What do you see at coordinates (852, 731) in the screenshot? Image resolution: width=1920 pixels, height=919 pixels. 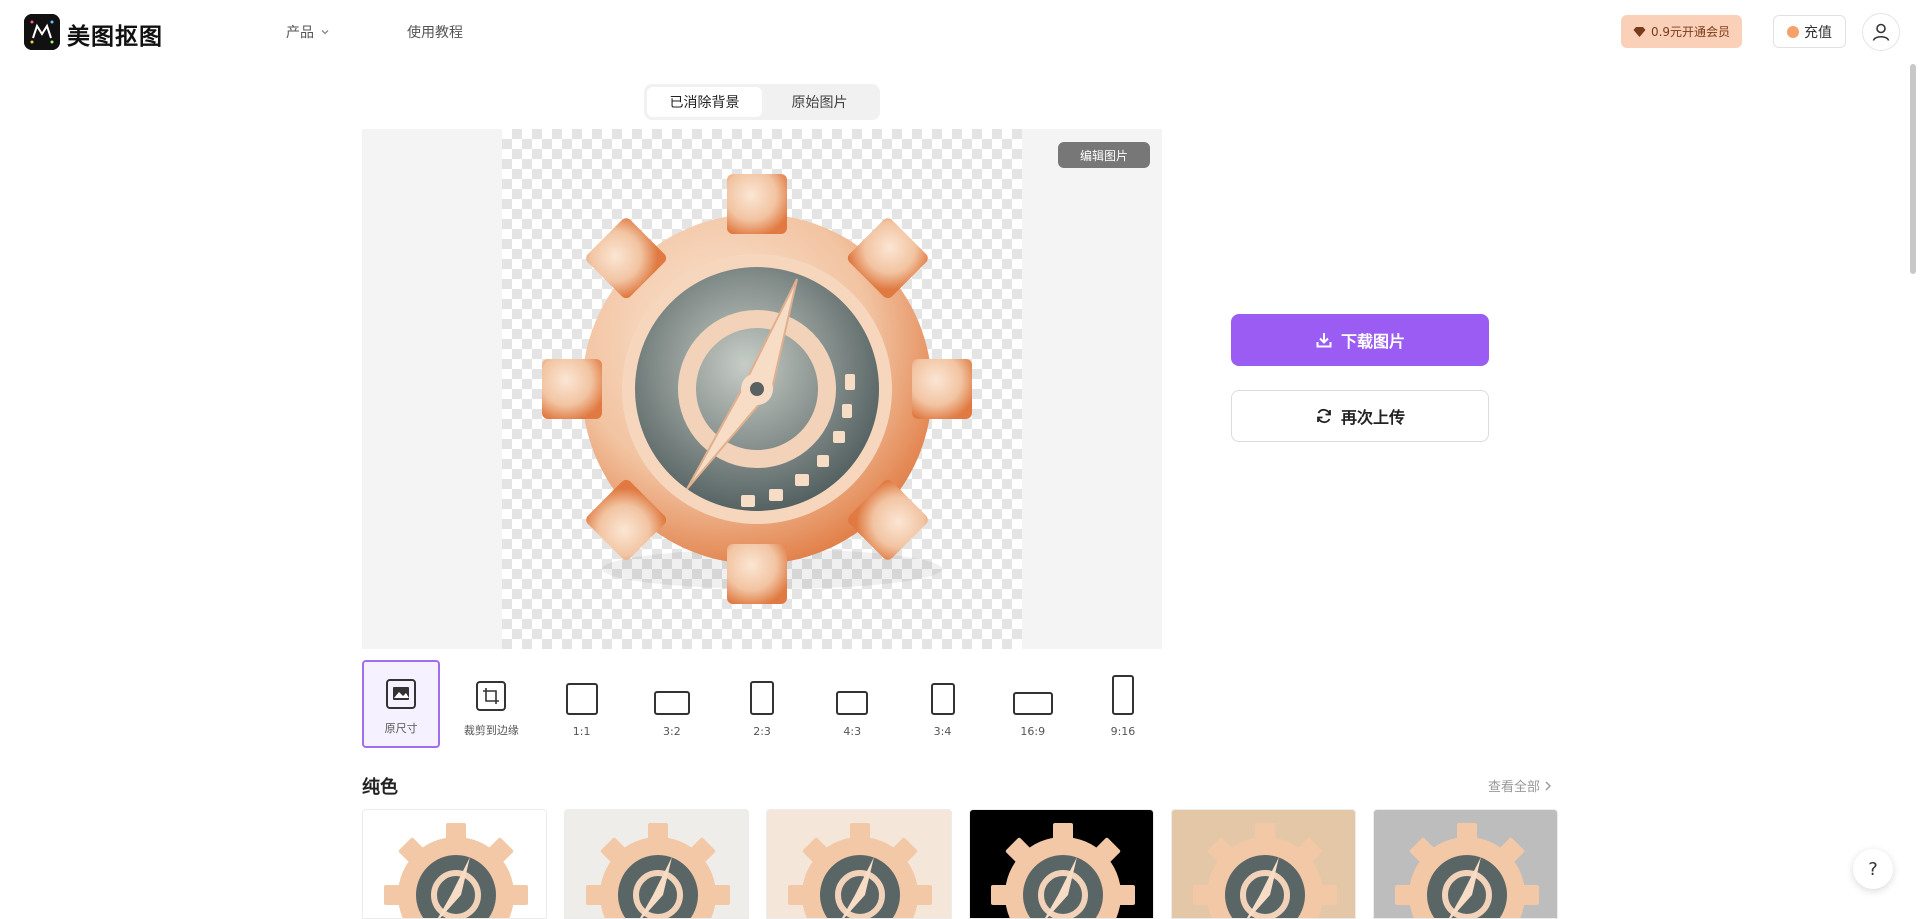 I see `ratio-label: 4:3` at bounding box center [852, 731].